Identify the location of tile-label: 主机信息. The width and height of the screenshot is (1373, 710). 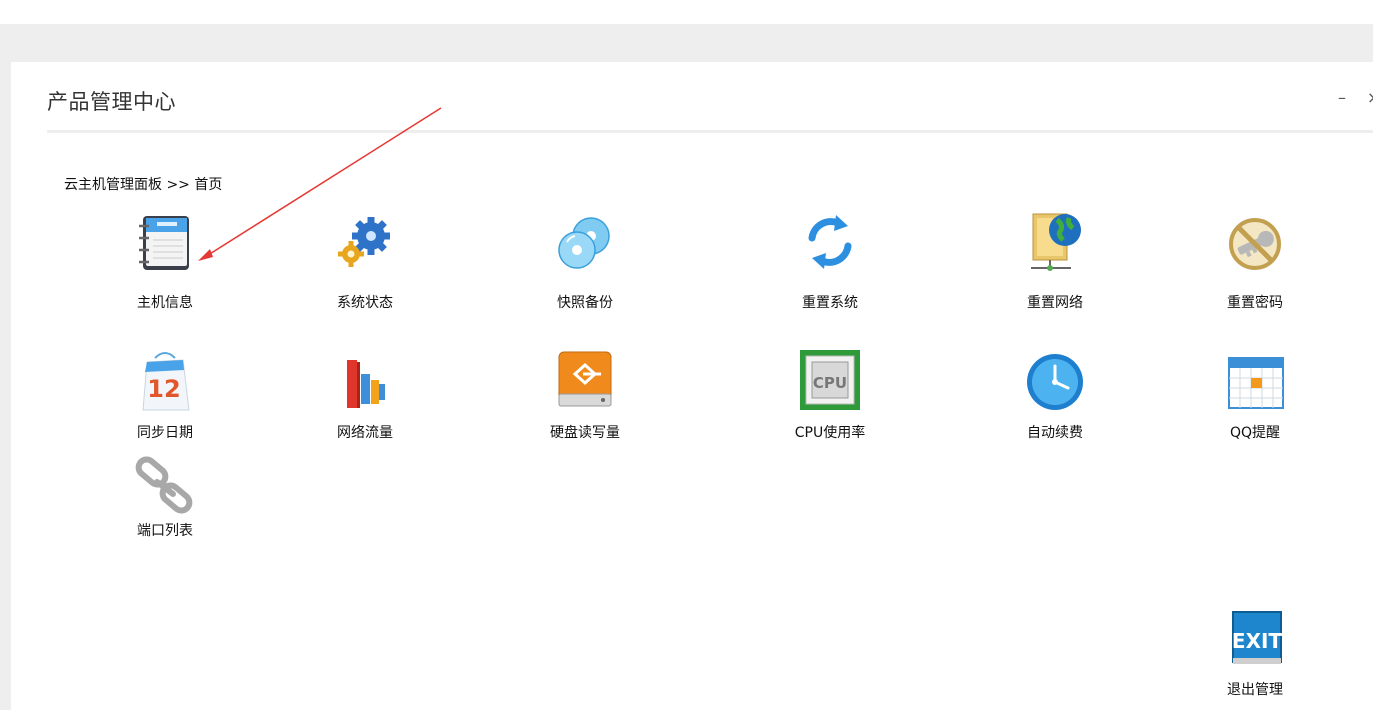
(165, 303).